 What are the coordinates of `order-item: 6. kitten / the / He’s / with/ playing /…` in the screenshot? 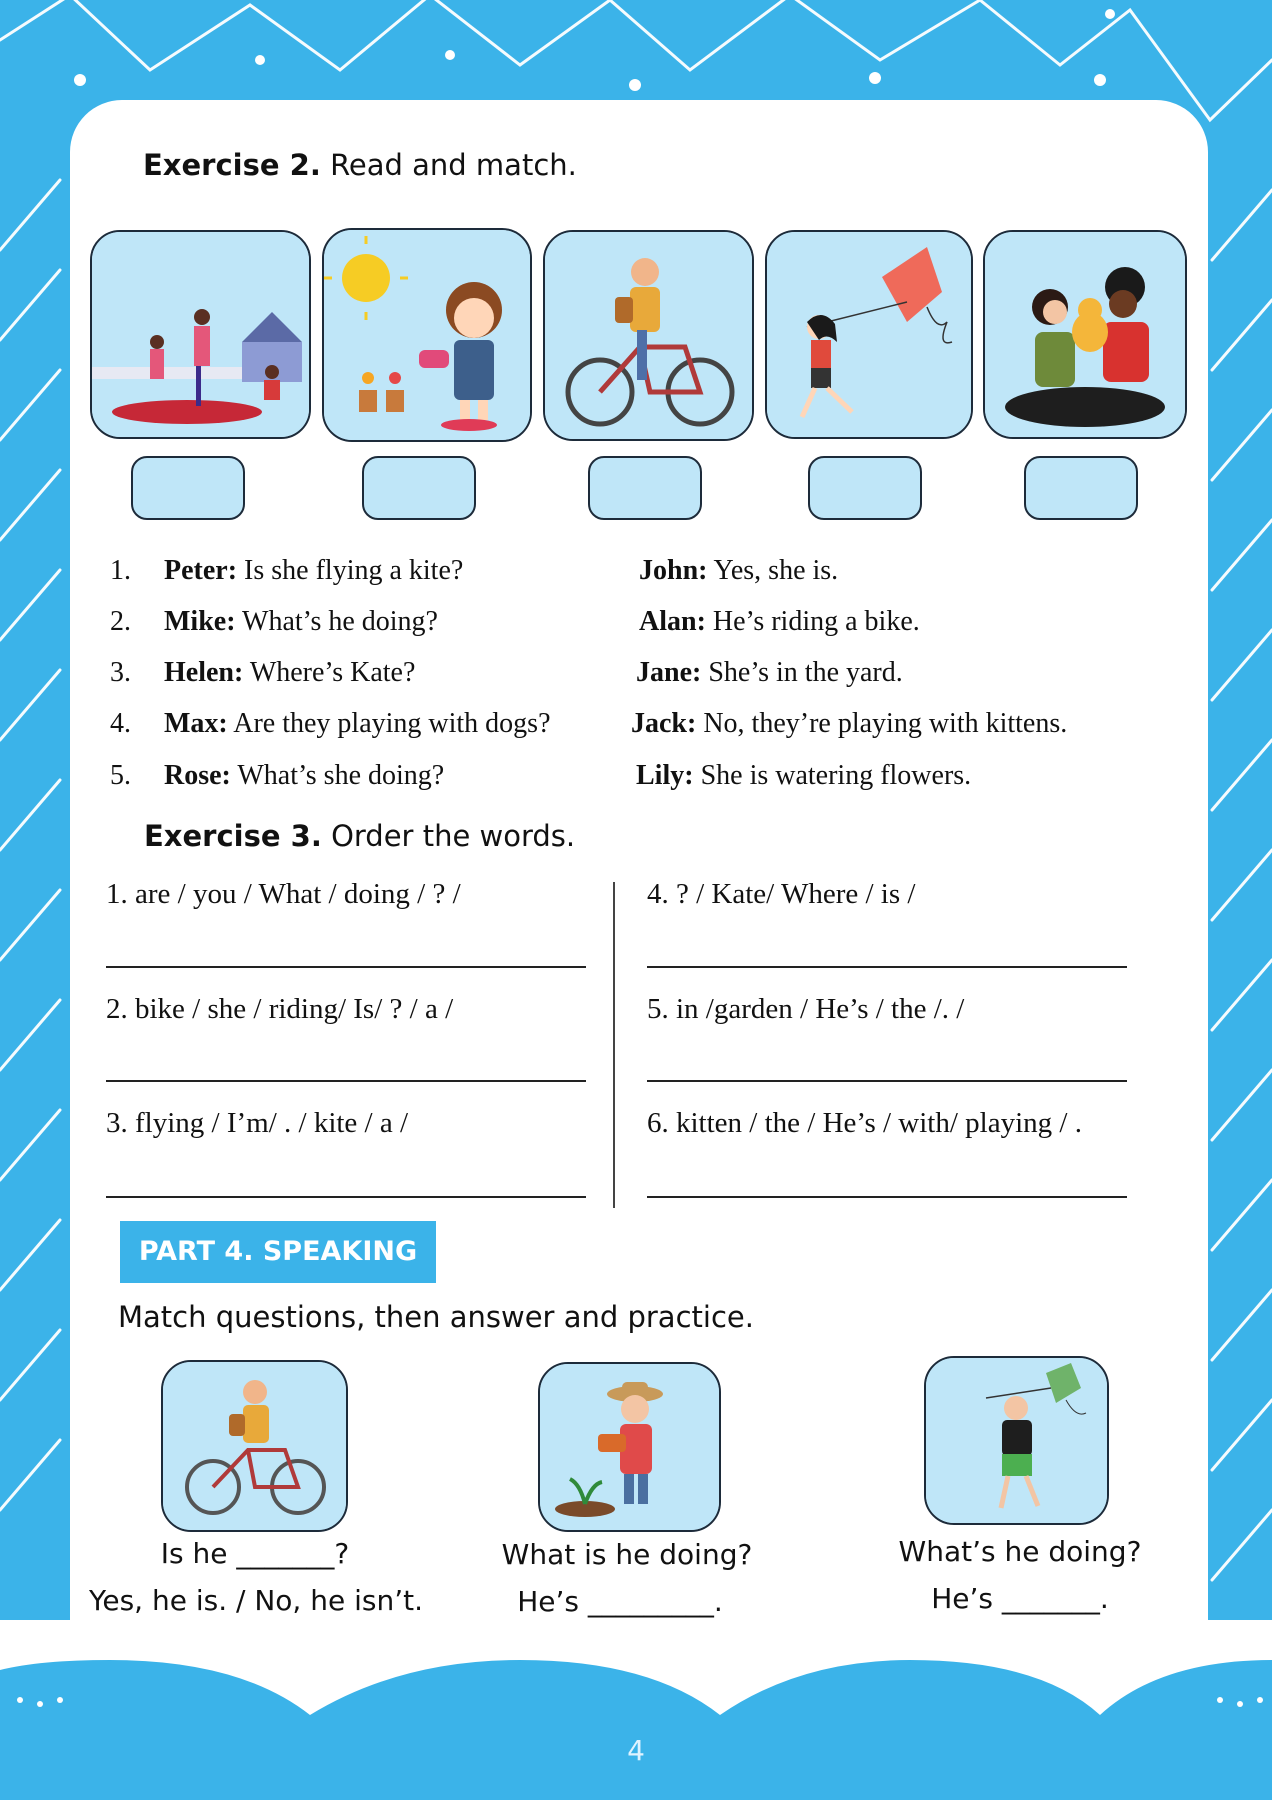 It's located at (864, 1123).